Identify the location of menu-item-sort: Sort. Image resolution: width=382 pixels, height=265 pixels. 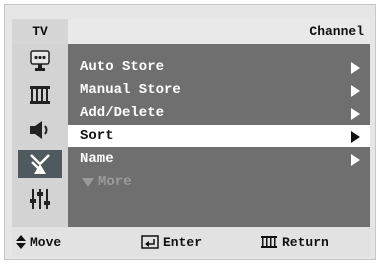
(219, 136).